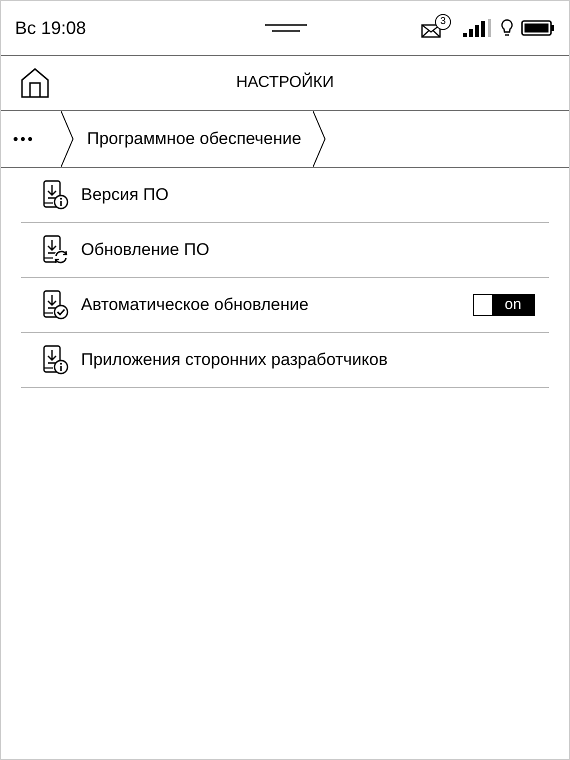 The width and height of the screenshot is (570, 760). Describe the element at coordinates (55, 305) in the screenshot. I see `check-document-icon` at that location.